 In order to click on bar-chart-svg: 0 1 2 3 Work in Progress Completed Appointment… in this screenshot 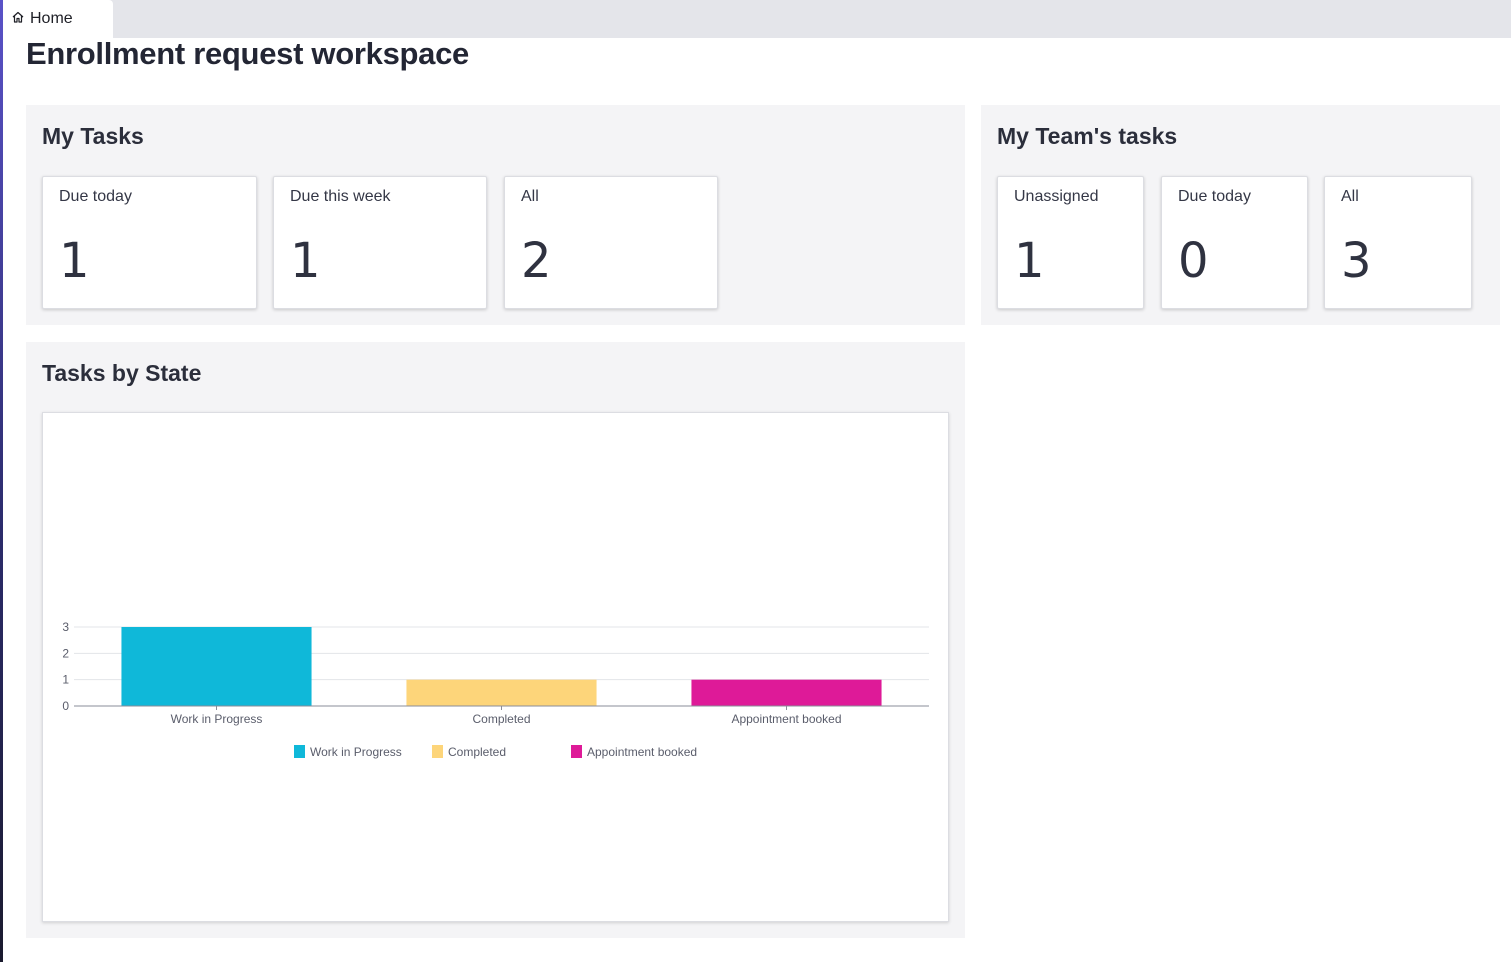, I will do `click(495, 689)`.